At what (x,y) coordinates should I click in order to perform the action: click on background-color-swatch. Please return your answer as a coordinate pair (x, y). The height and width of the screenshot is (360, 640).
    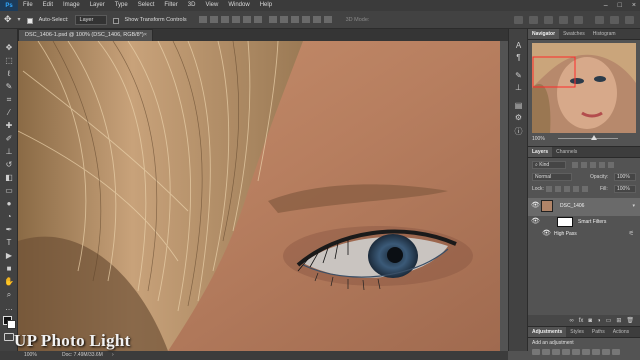
    Looking at the image, I should click on (11, 324).